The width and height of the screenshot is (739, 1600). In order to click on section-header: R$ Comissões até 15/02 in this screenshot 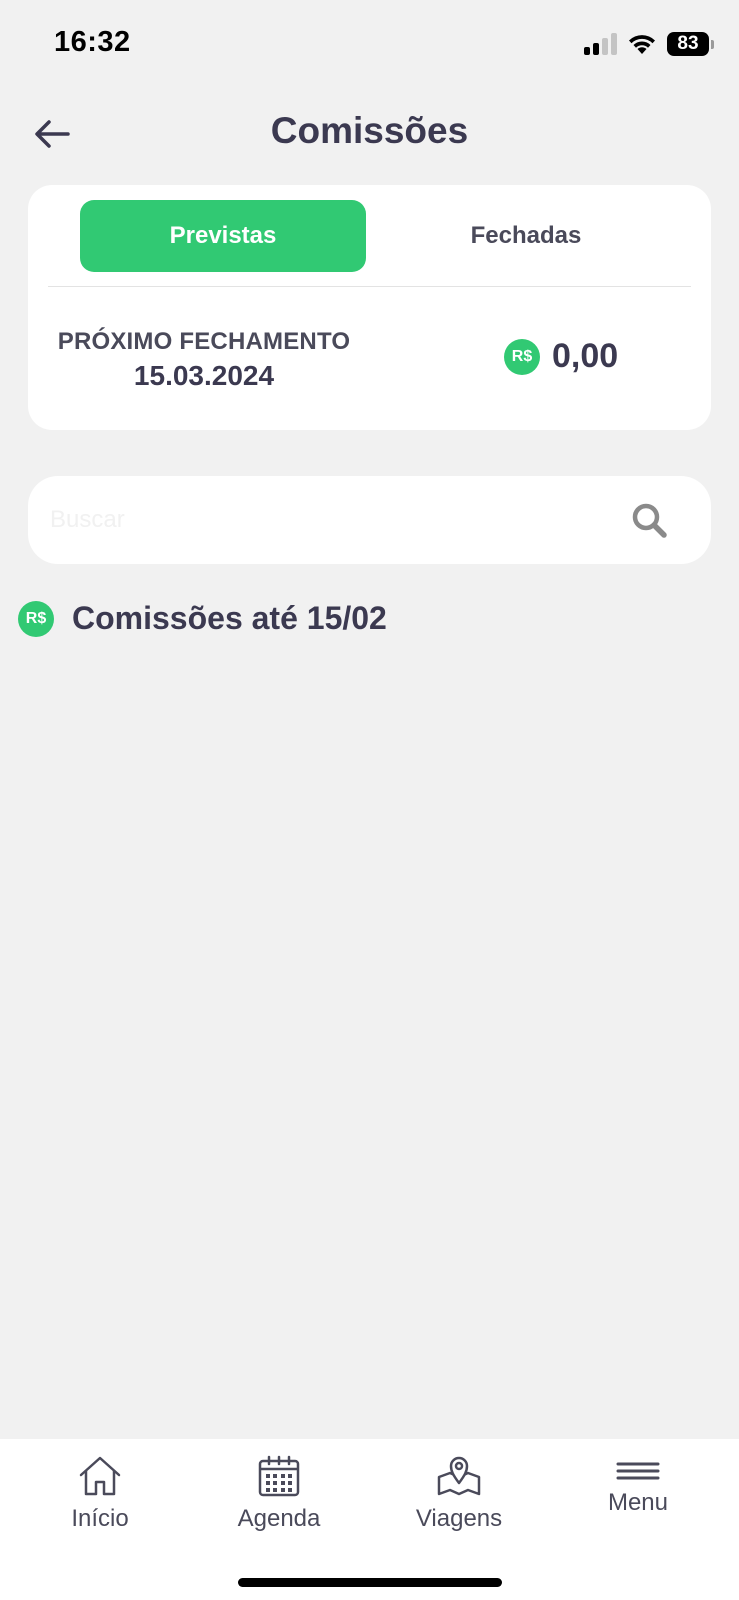, I will do `click(202, 618)`.